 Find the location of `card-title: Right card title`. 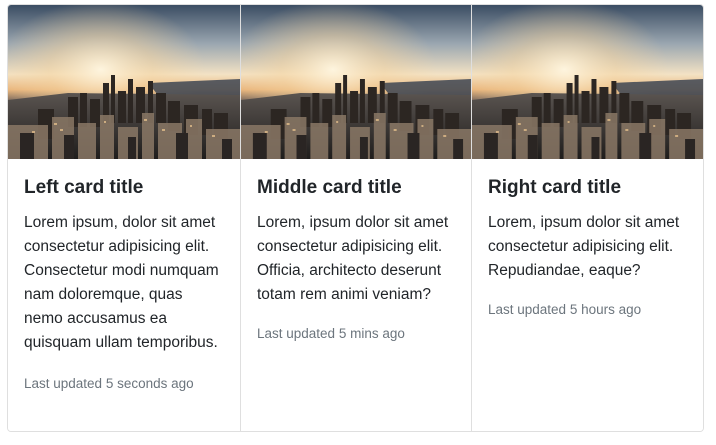

card-title: Right card title is located at coordinates (555, 187).